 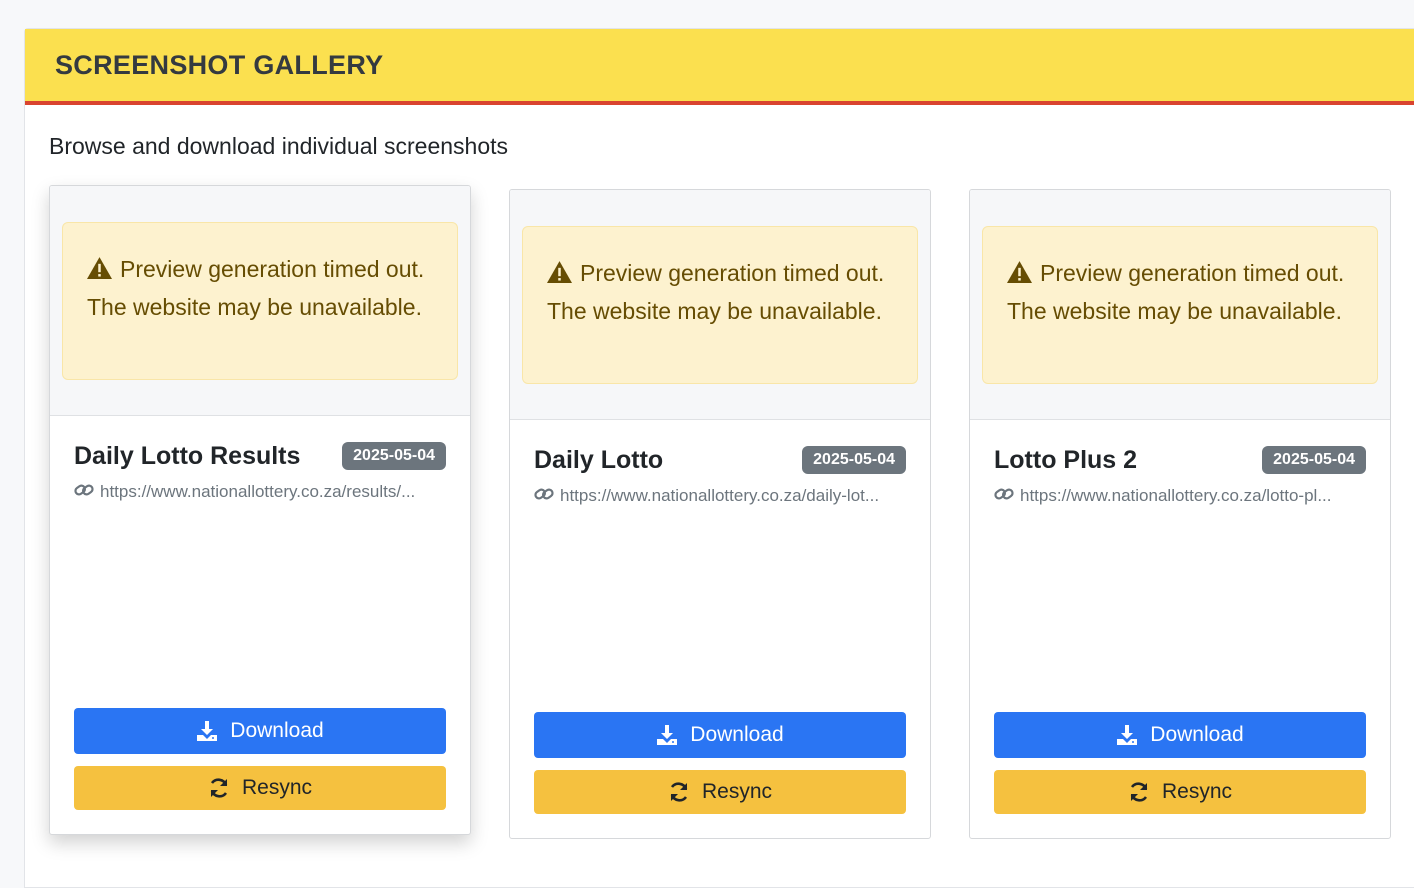 What do you see at coordinates (187, 455) in the screenshot?
I see `card-title: Daily Lotto Results` at bounding box center [187, 455].